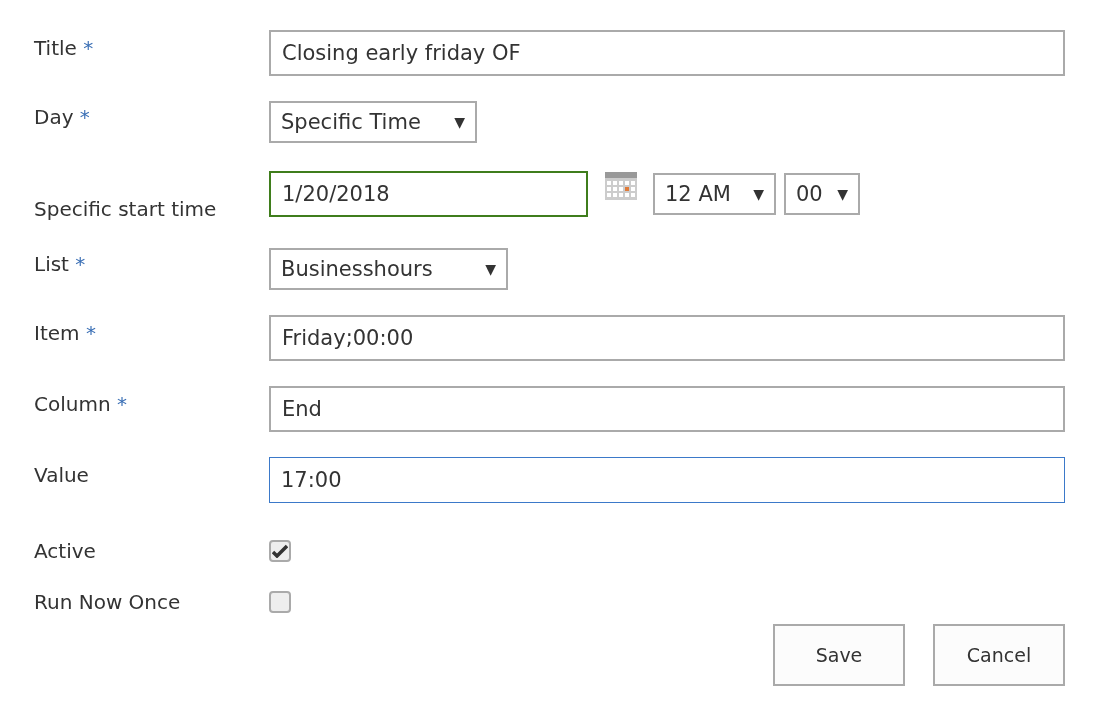 The width and height of the screenshot is (1113, 728). I want to click on dropdown: Specific Time ▼, so click(373, 122).